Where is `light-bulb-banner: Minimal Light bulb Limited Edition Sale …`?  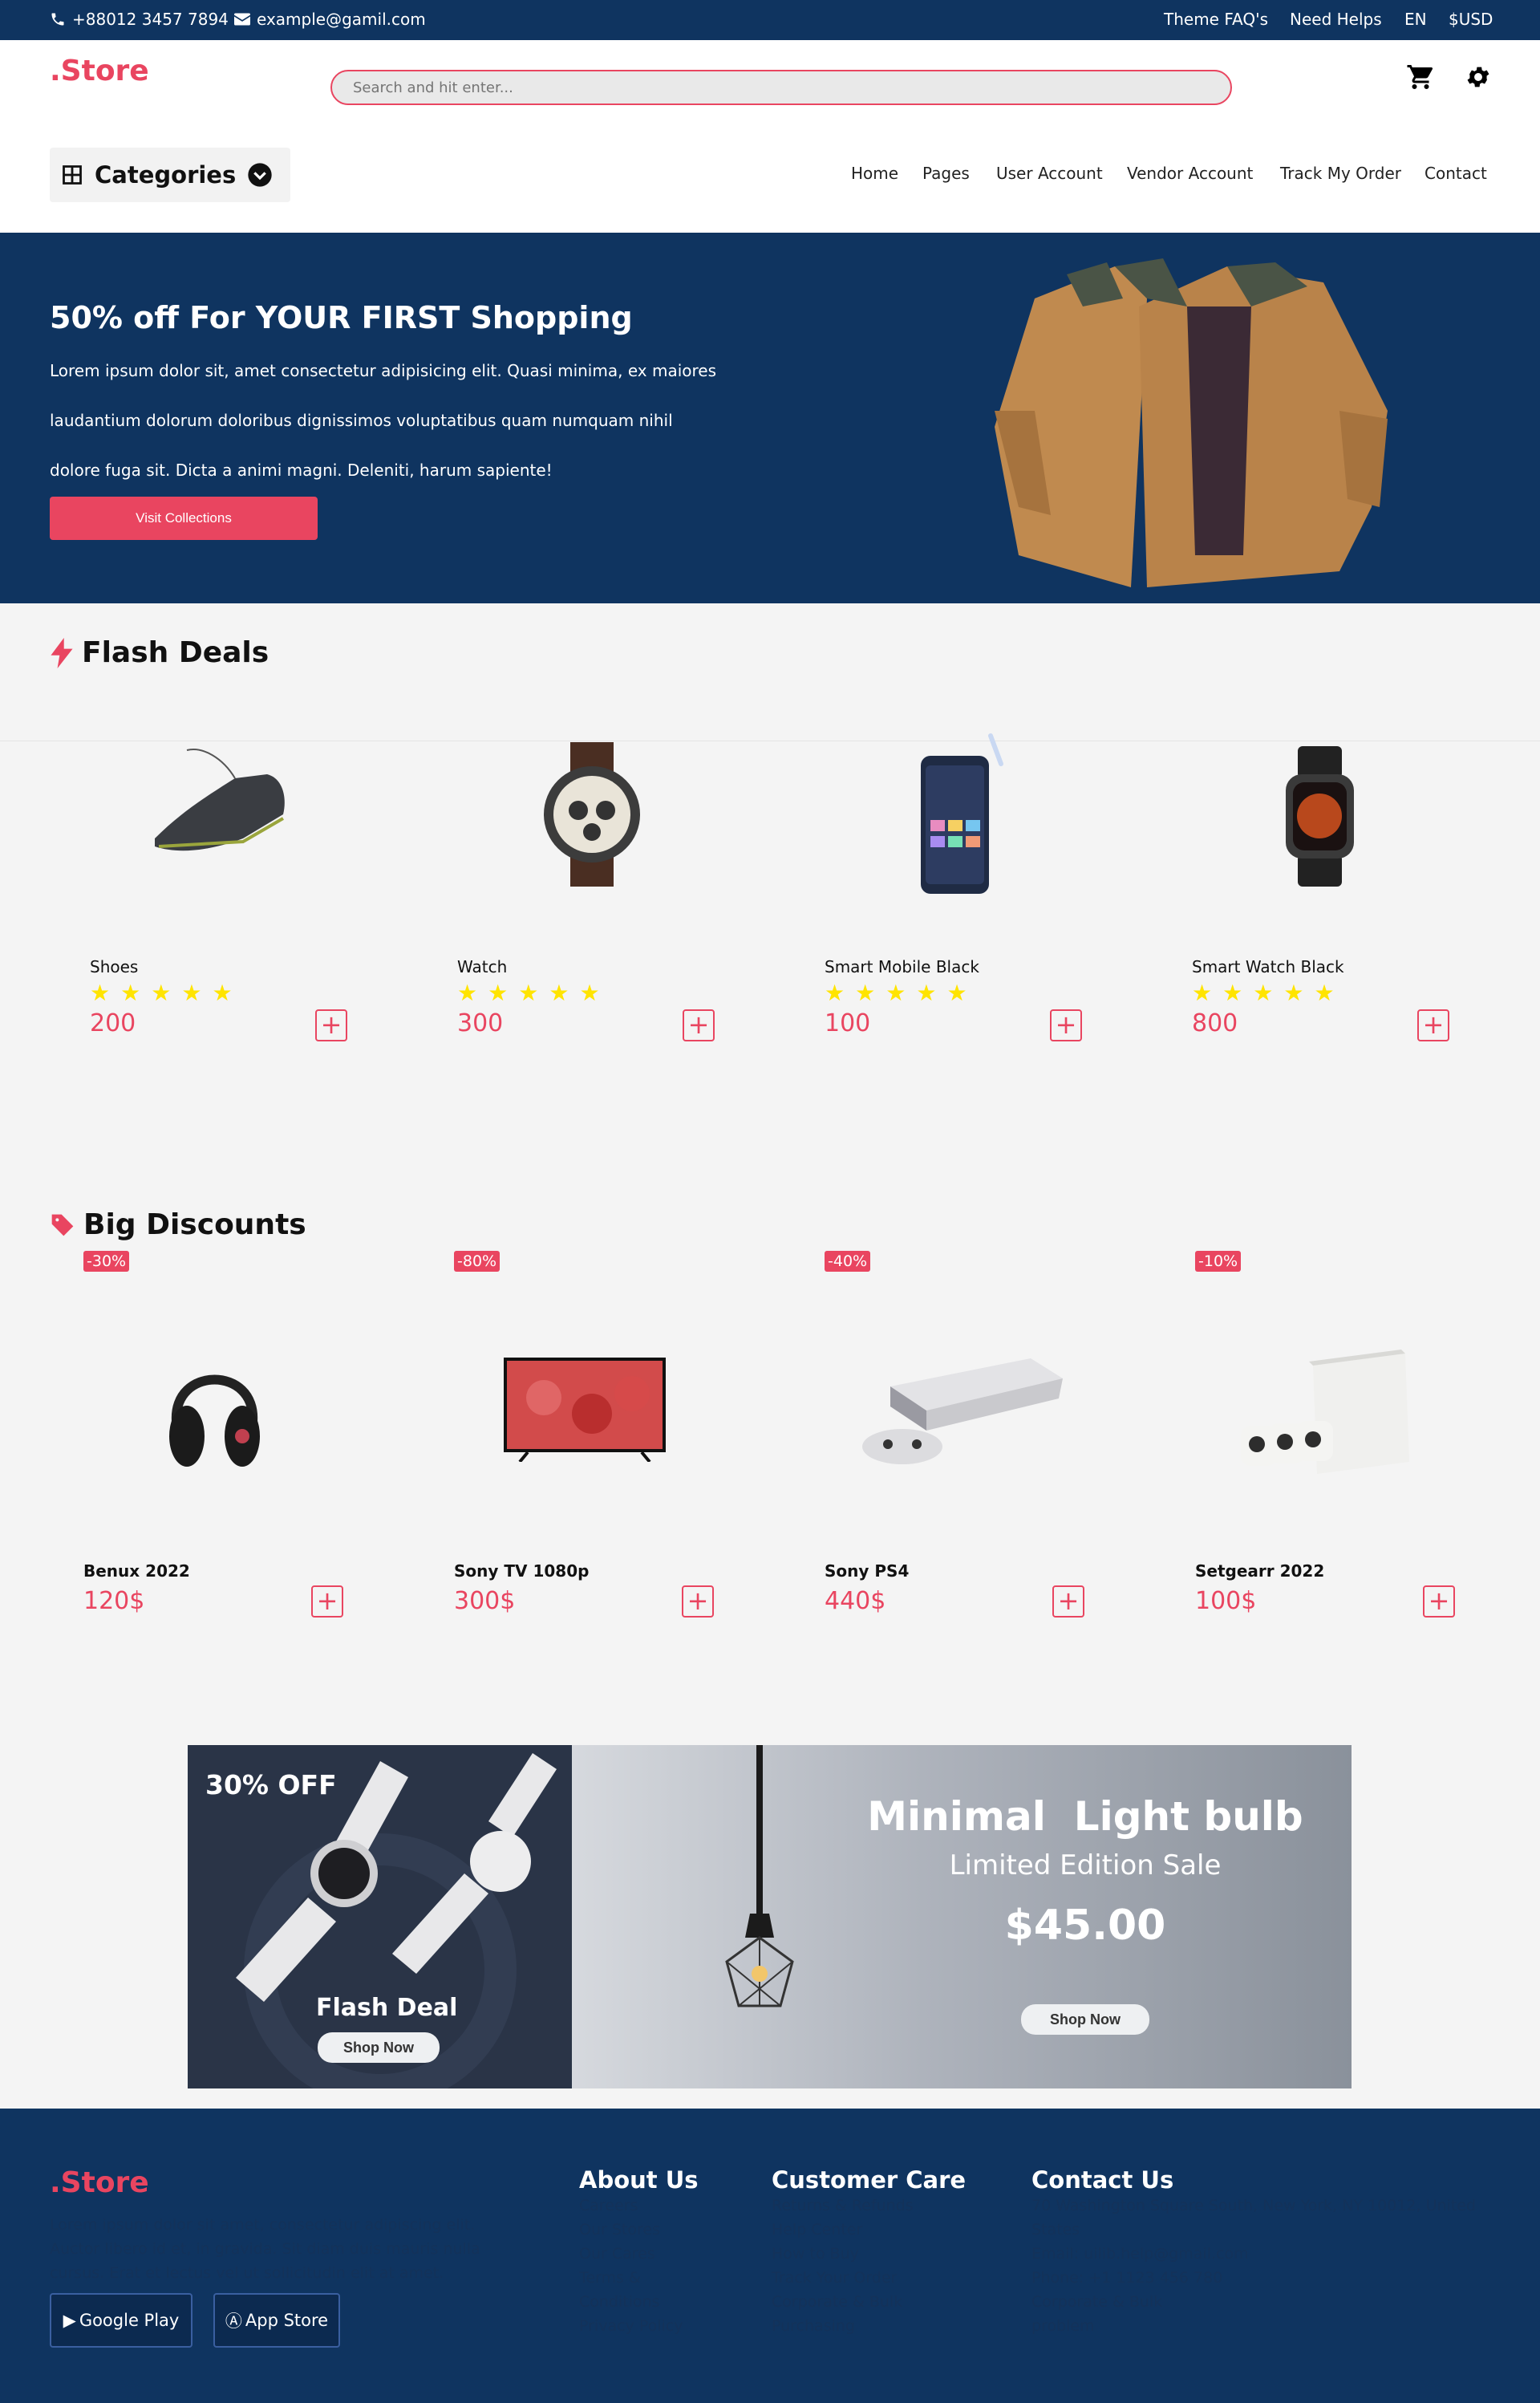
light-bulb-banner: Minimal Light bulb Limited Edition Sale … is located at coordinates (962, 1917).